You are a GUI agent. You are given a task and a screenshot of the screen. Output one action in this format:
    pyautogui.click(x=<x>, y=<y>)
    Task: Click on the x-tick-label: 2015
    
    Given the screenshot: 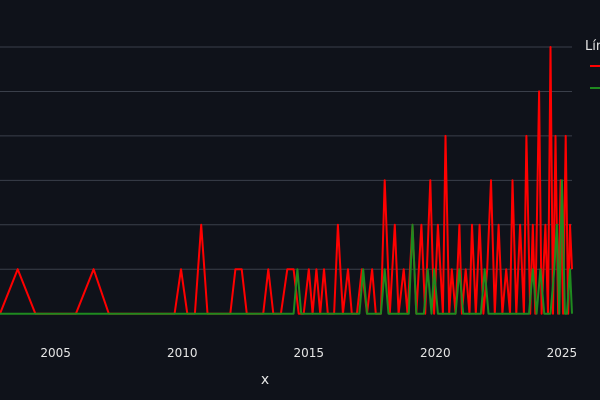 What is the action you would take?
    pyautogui.click(x=309, y=353)
    